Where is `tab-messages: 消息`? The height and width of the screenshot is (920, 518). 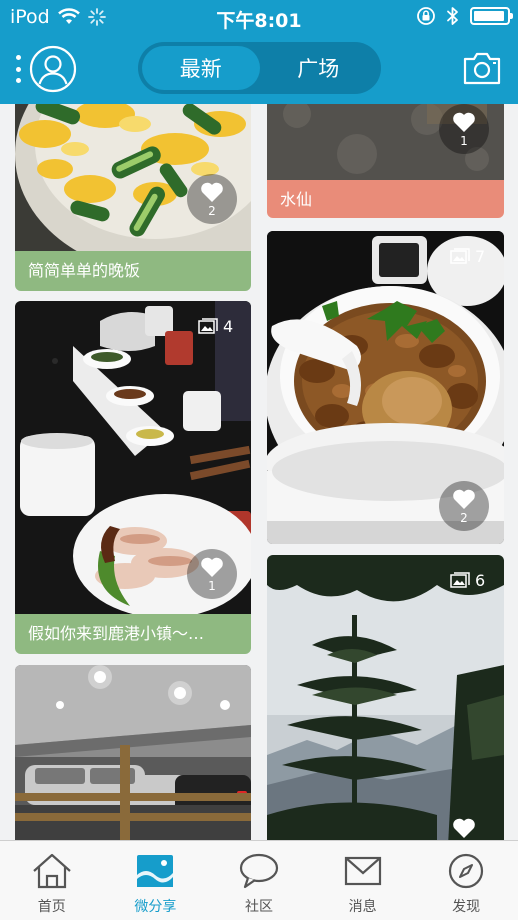 tab-messages: 消息 is located at coordinates (363, 880).